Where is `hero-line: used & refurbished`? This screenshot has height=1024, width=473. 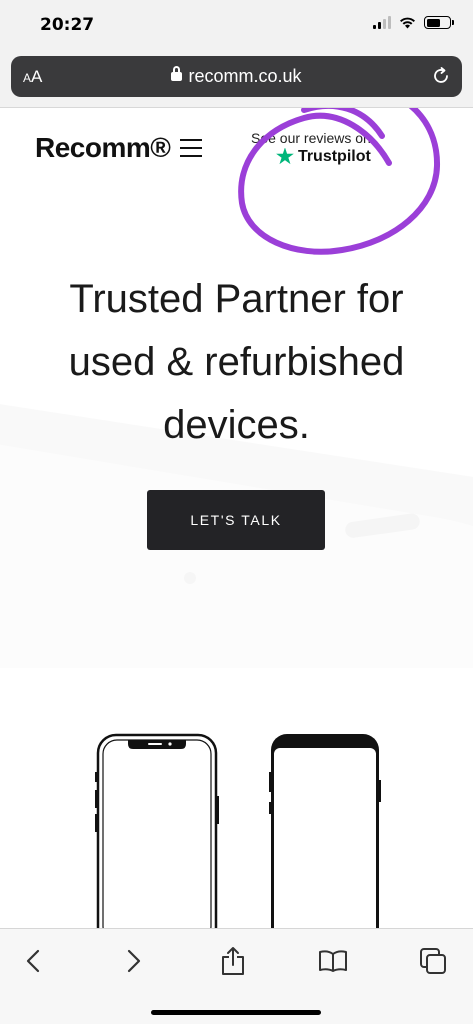
hero-line: used & refurbished is located at coordinates (236, 362).